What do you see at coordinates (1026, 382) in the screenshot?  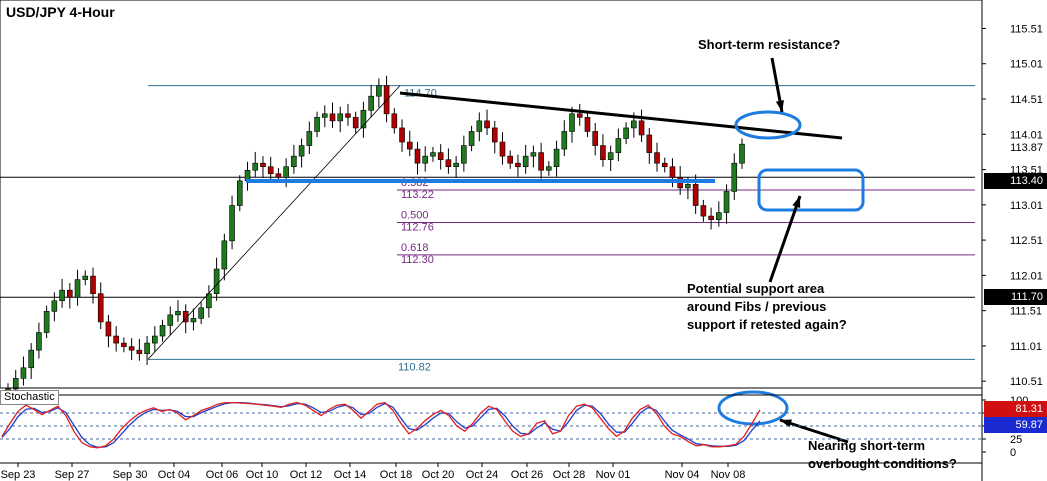 I see `price-tick-label: 110.51` at bounding box center [1026, 382].